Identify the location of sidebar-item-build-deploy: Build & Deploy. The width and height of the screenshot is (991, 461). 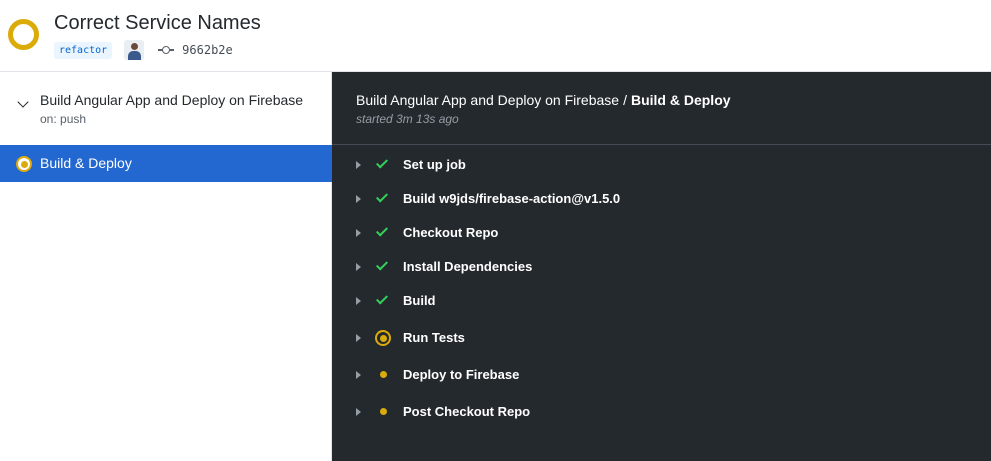
(166, 163).